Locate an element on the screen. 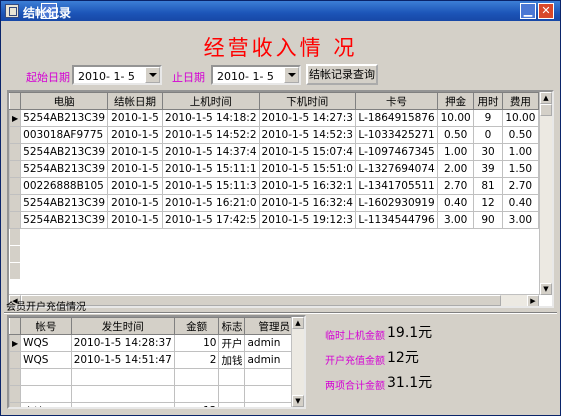  col-header: 金额 is located at coordinates (196, 326).